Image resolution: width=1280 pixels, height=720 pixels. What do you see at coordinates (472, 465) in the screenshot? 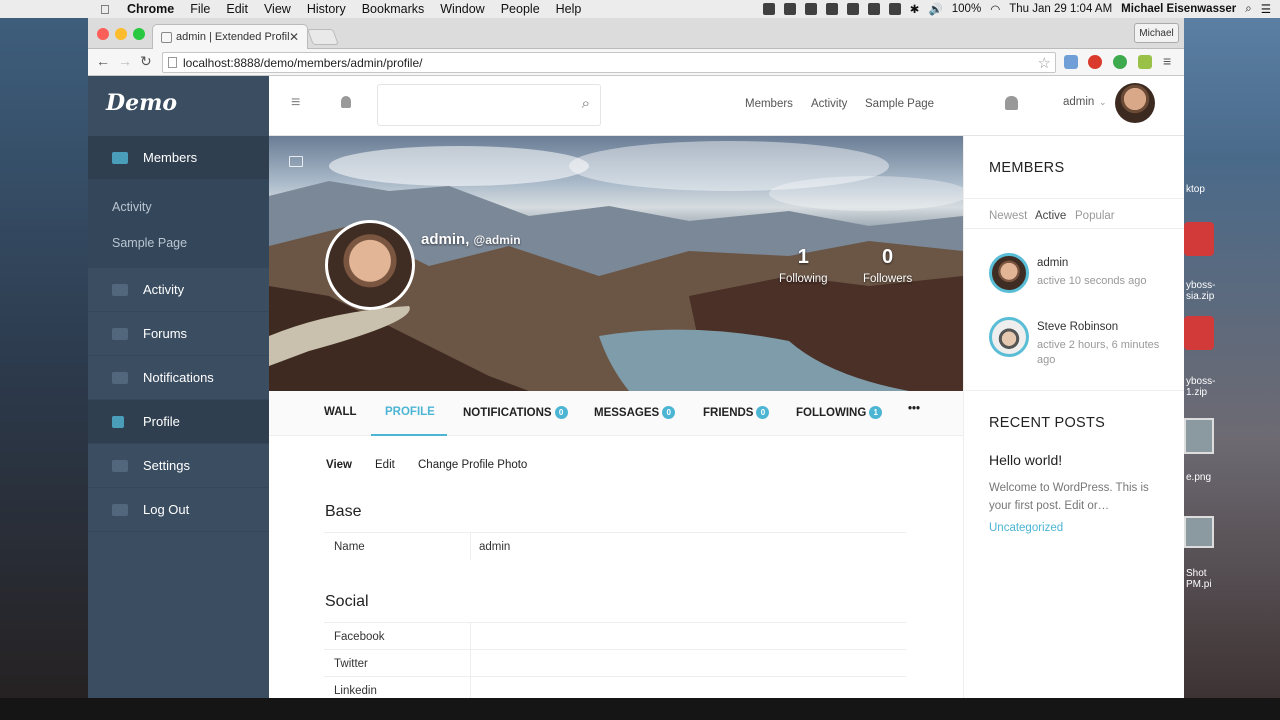
I see `subnav-change-photo: Change Profile Photo` at bounding box center [472, 465].